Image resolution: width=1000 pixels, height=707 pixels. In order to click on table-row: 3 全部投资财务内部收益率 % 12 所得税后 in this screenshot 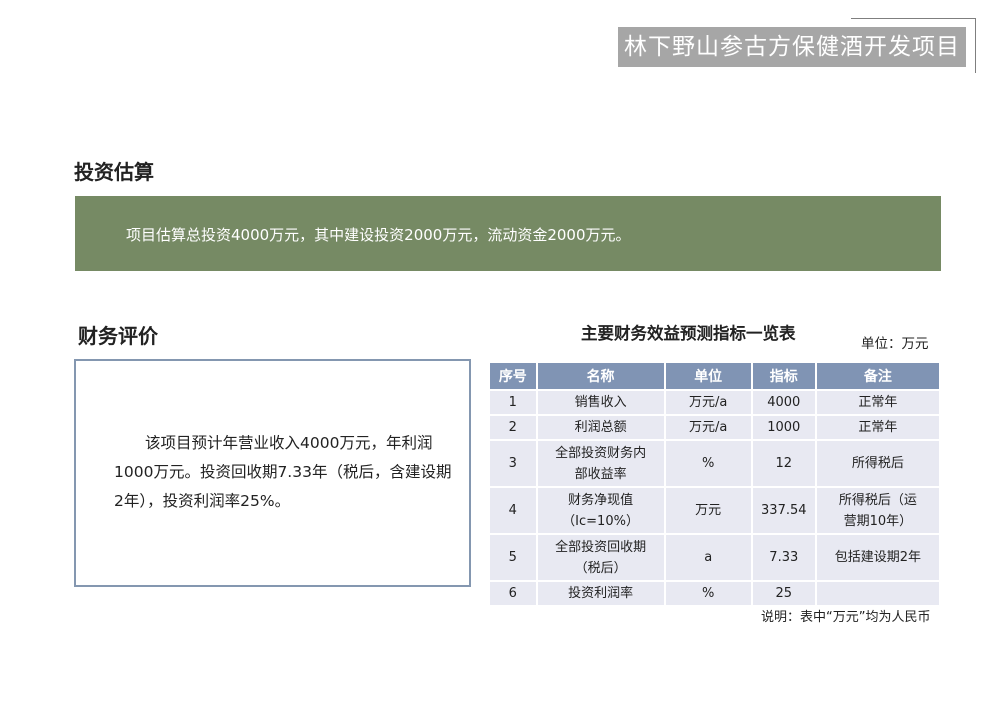, I will do `click(715, 463)`.